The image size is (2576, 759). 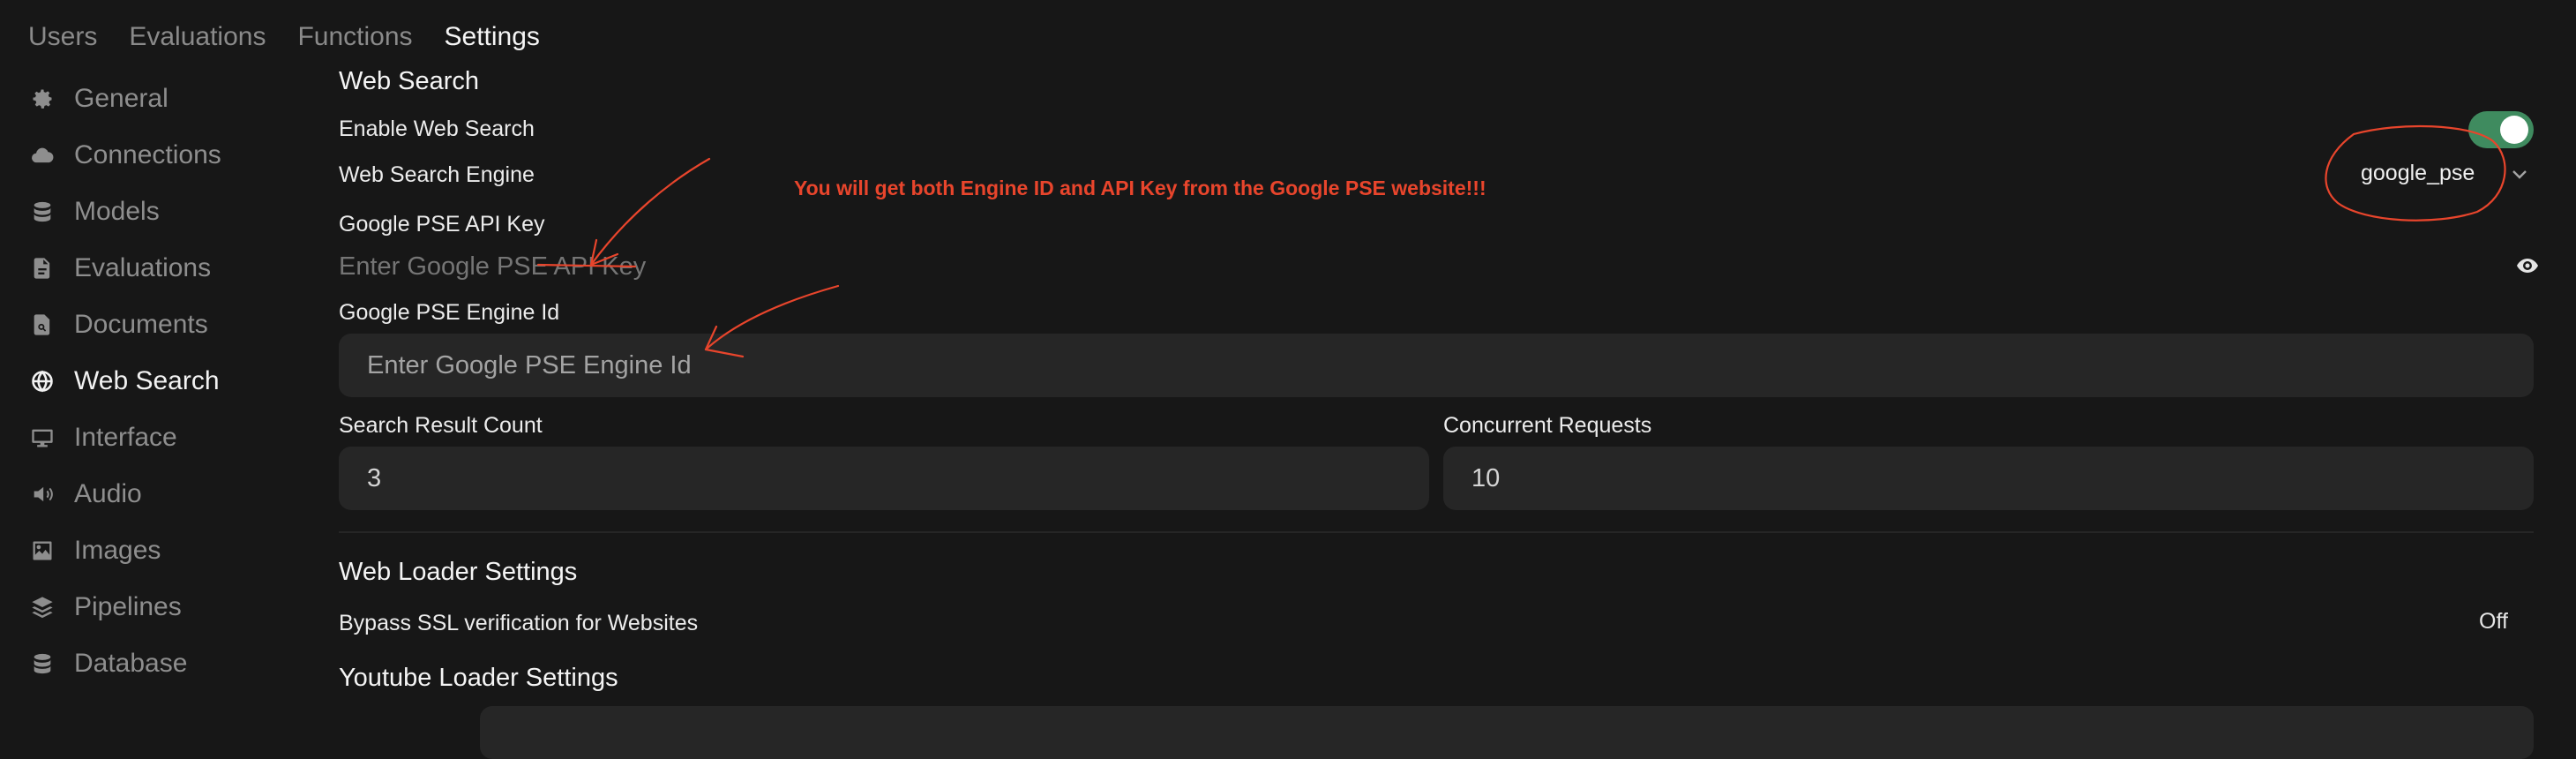 What do you see at coordinates (1989, 478) in the screenshot?
I see `concurrent-requests-input: 10` at bounding box center [1989, 478].